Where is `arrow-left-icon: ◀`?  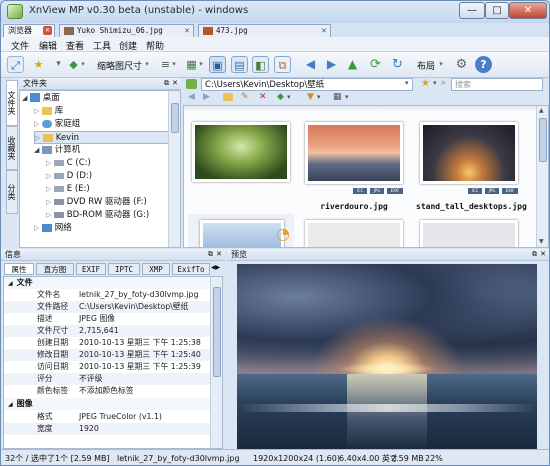 arrow-left-icon: ◀ is located at coordinates (310, 64).